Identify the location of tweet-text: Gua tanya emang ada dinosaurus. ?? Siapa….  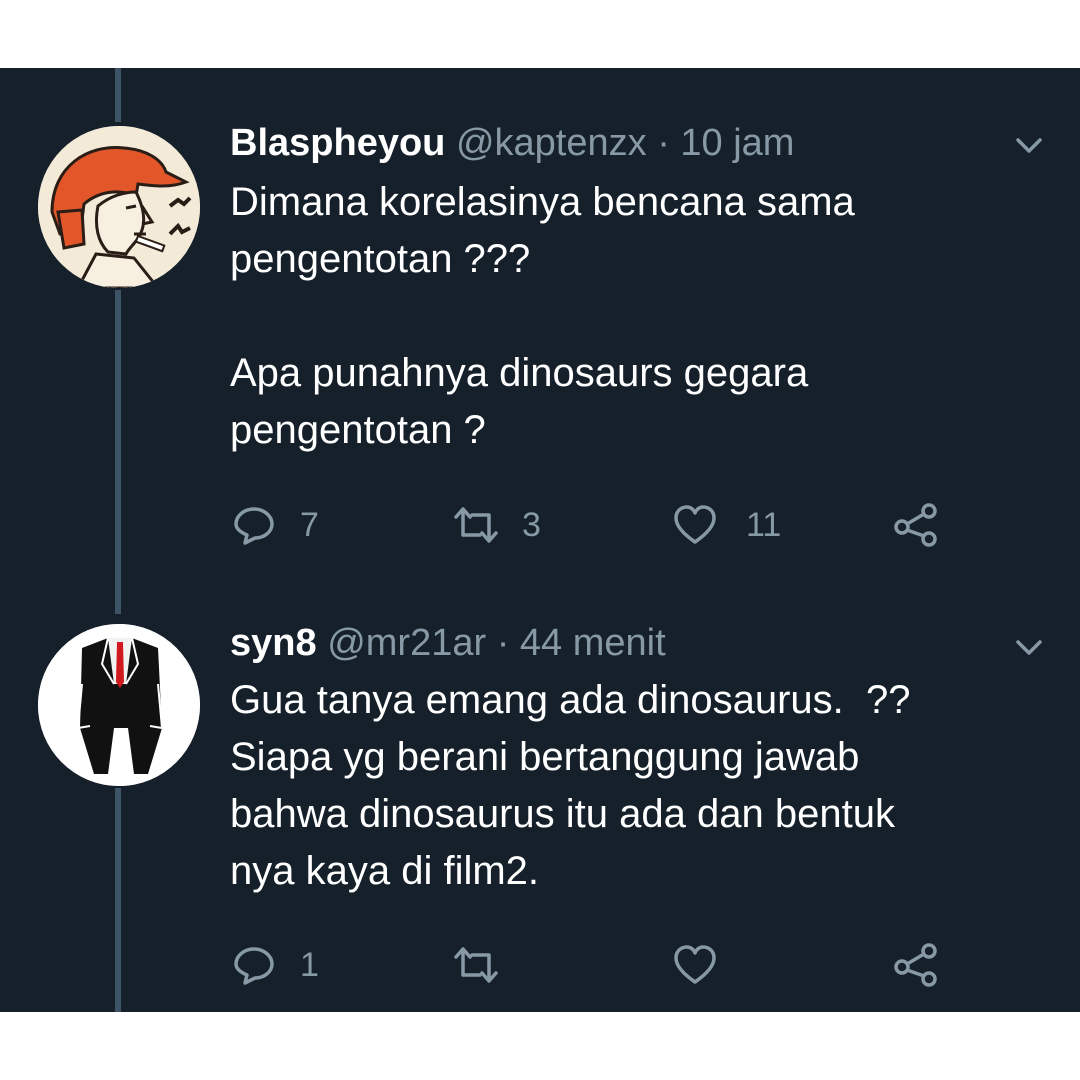
(570, 786).